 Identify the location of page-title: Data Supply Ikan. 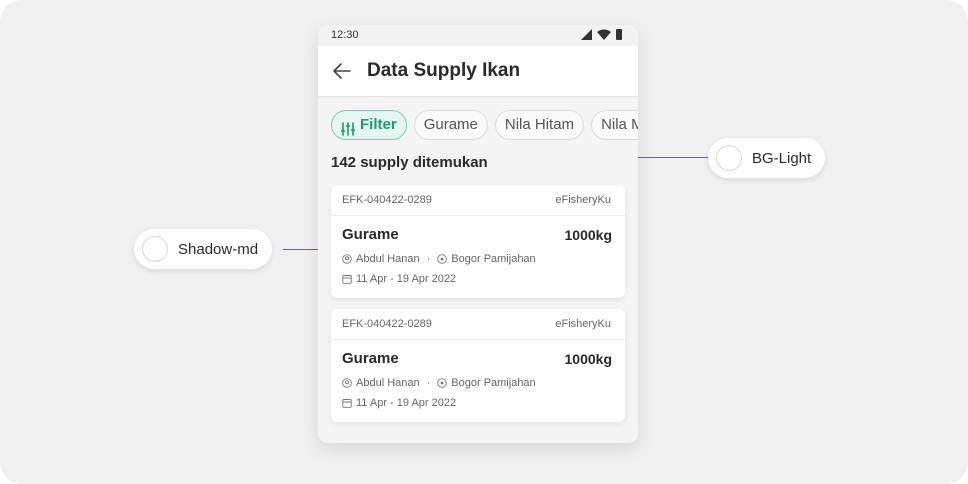
(444, 70).